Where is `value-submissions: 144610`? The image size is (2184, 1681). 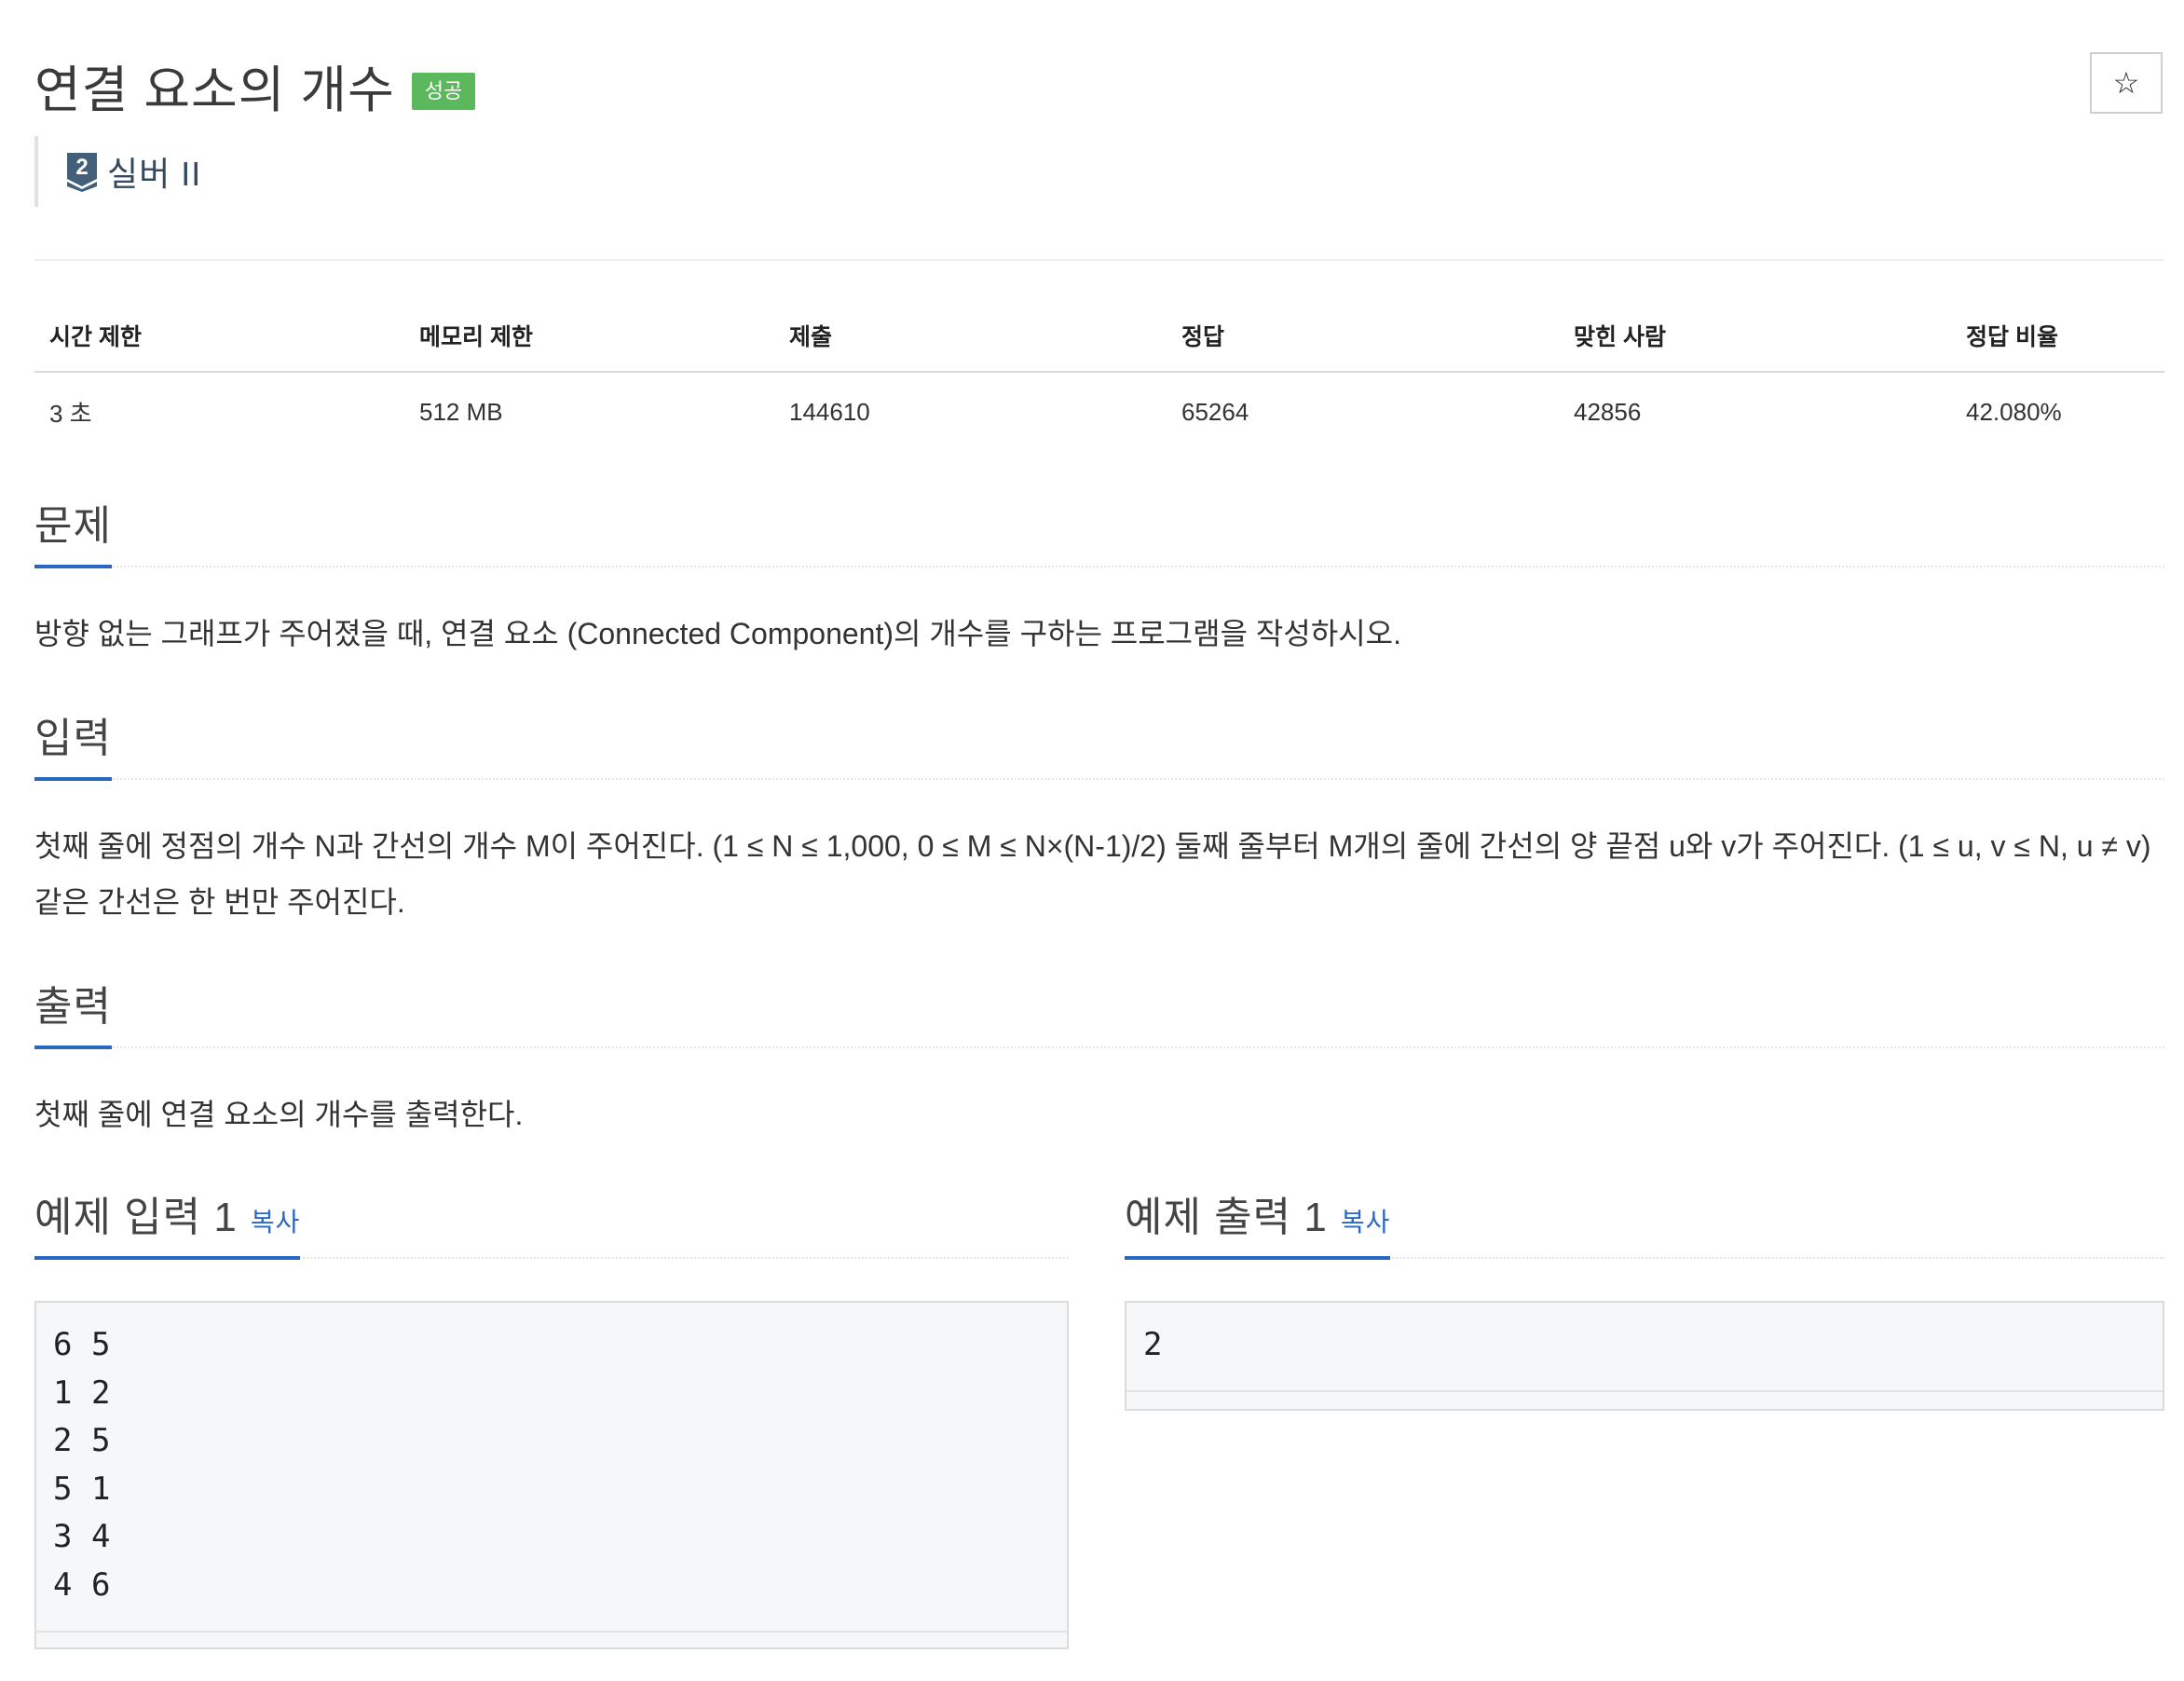 value-submissions: 144610 is located at coordinates (829, 412).